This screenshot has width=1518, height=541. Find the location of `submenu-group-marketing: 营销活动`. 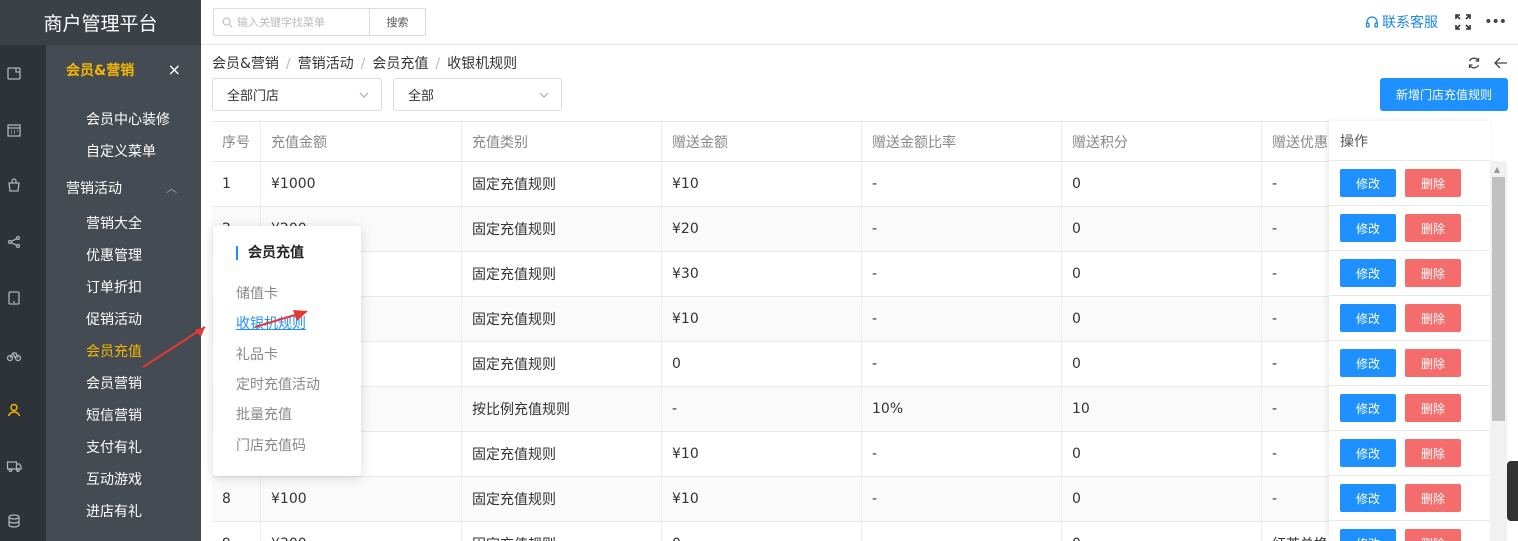

submenu-group-marketing: 营销活动 is located at coordinates (94, 188).